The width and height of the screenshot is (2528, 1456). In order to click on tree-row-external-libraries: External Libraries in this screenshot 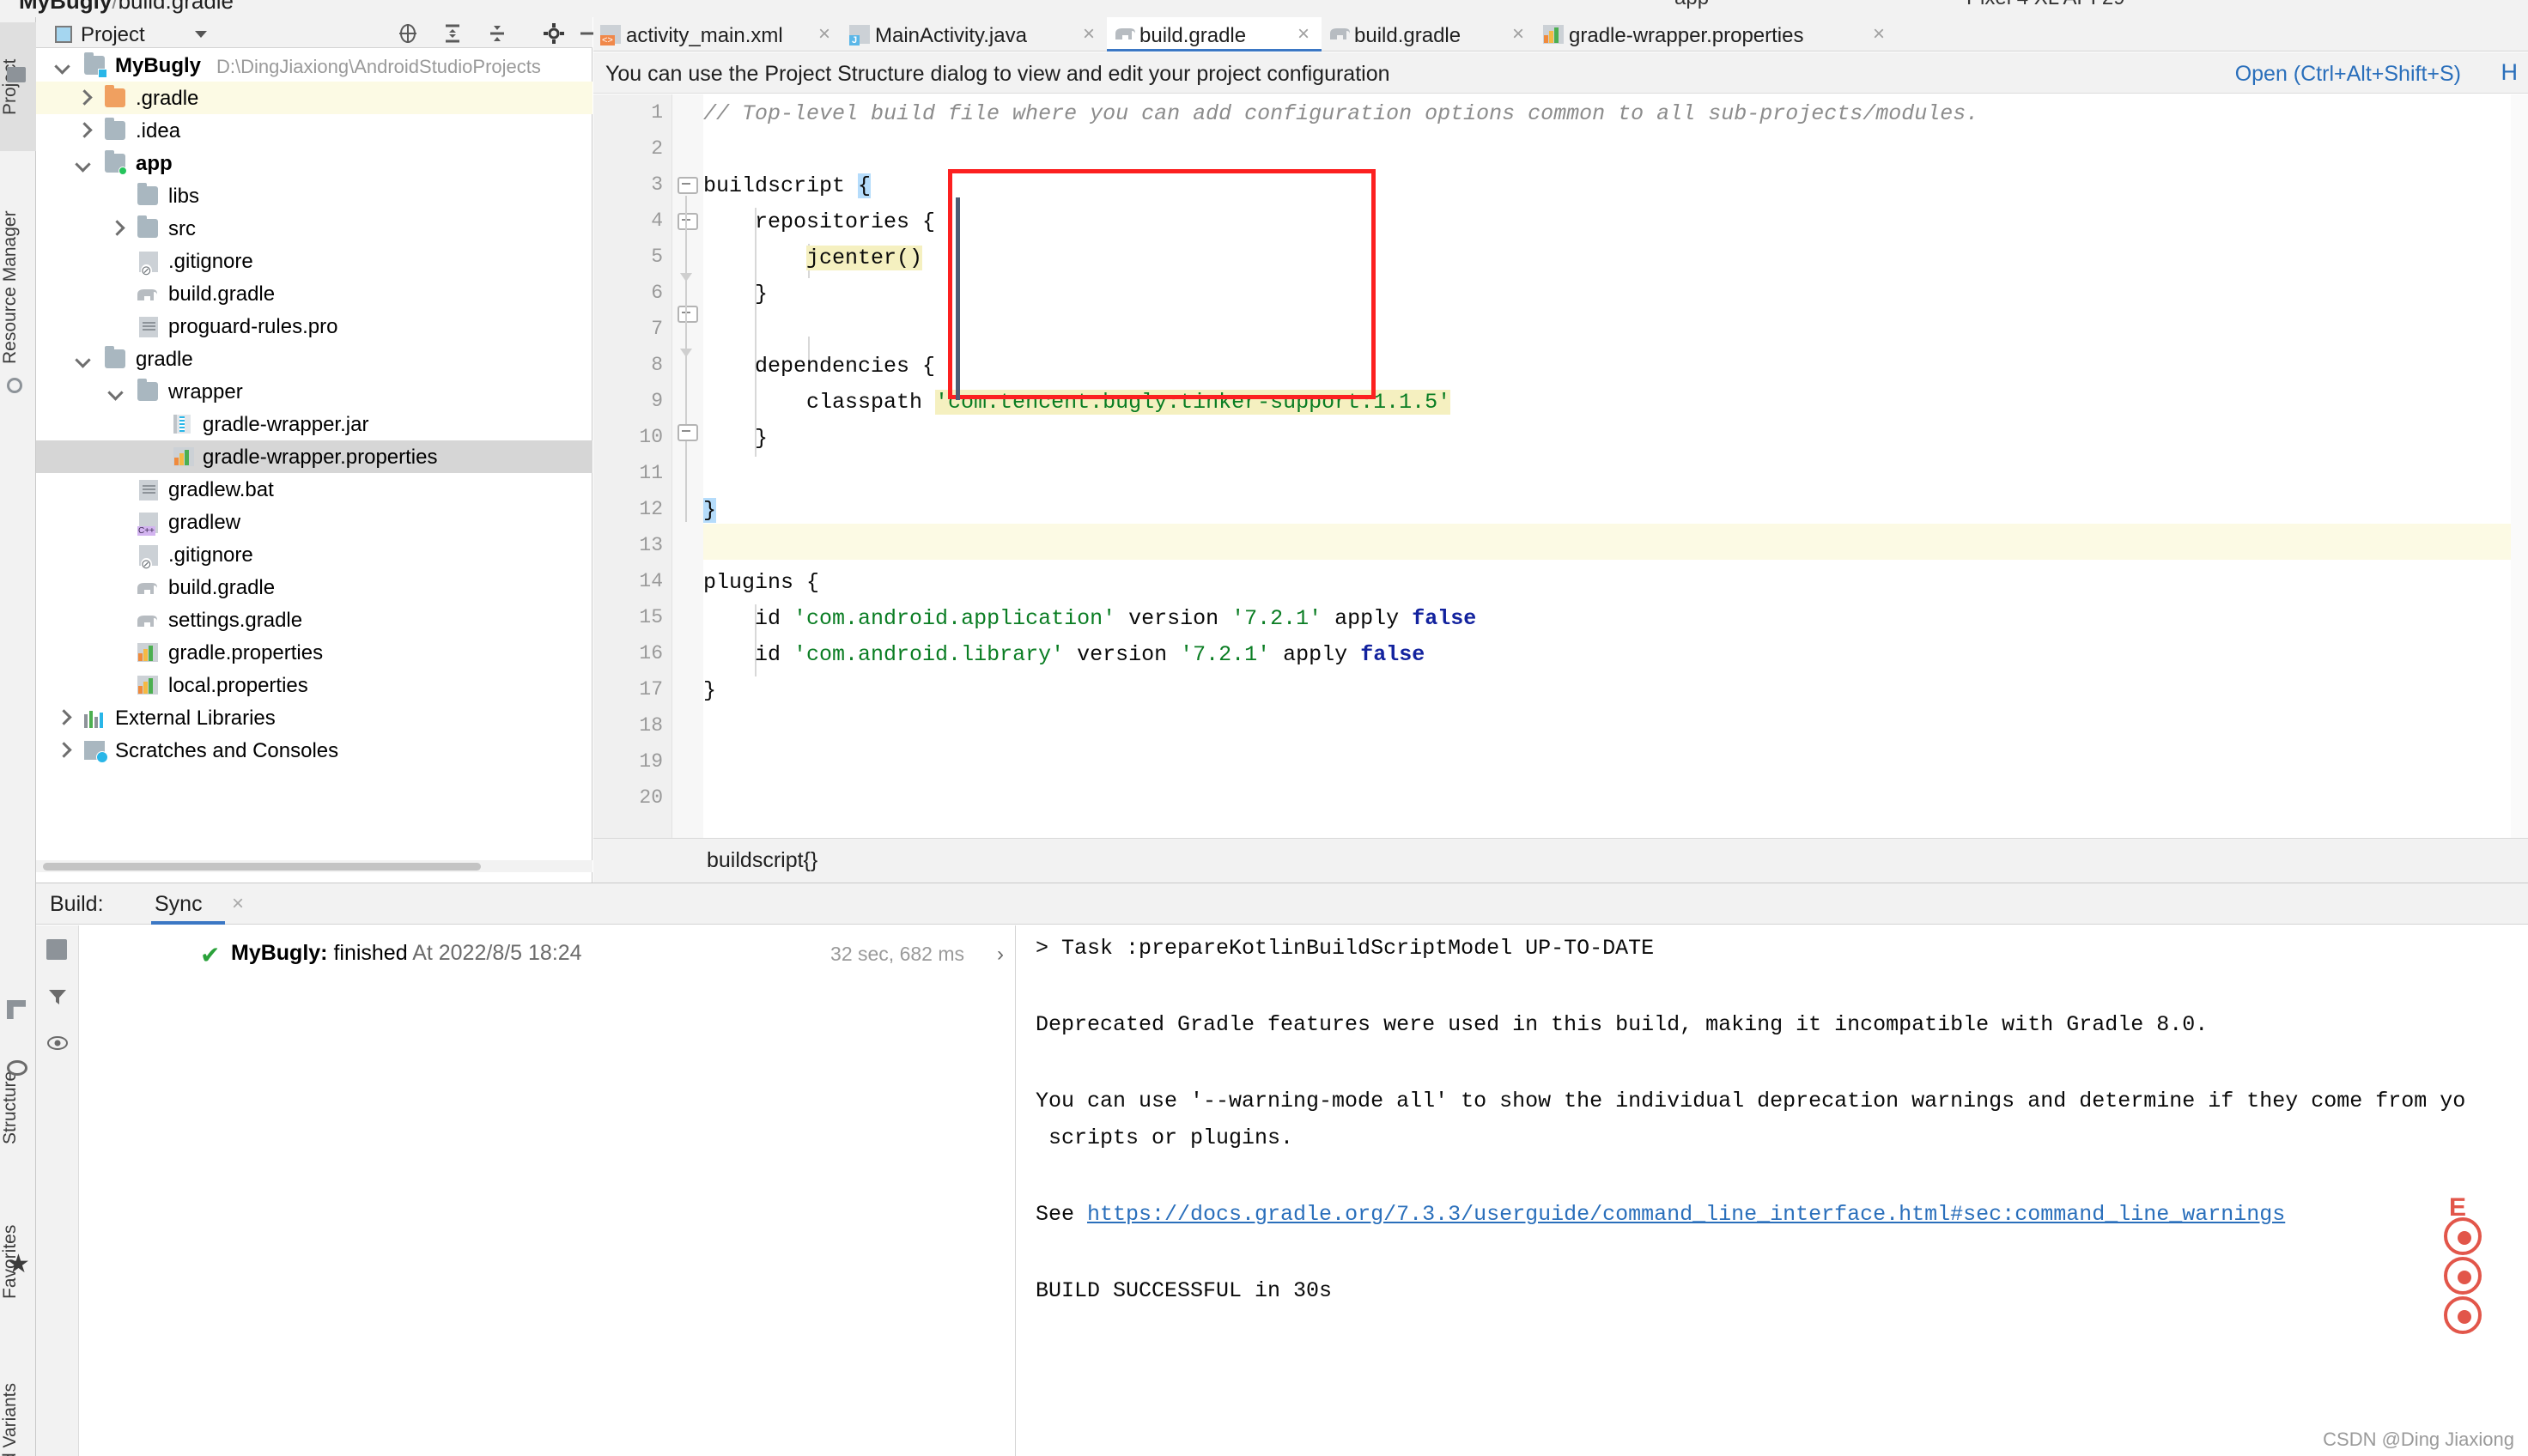, I will do `click(314, 718)`.